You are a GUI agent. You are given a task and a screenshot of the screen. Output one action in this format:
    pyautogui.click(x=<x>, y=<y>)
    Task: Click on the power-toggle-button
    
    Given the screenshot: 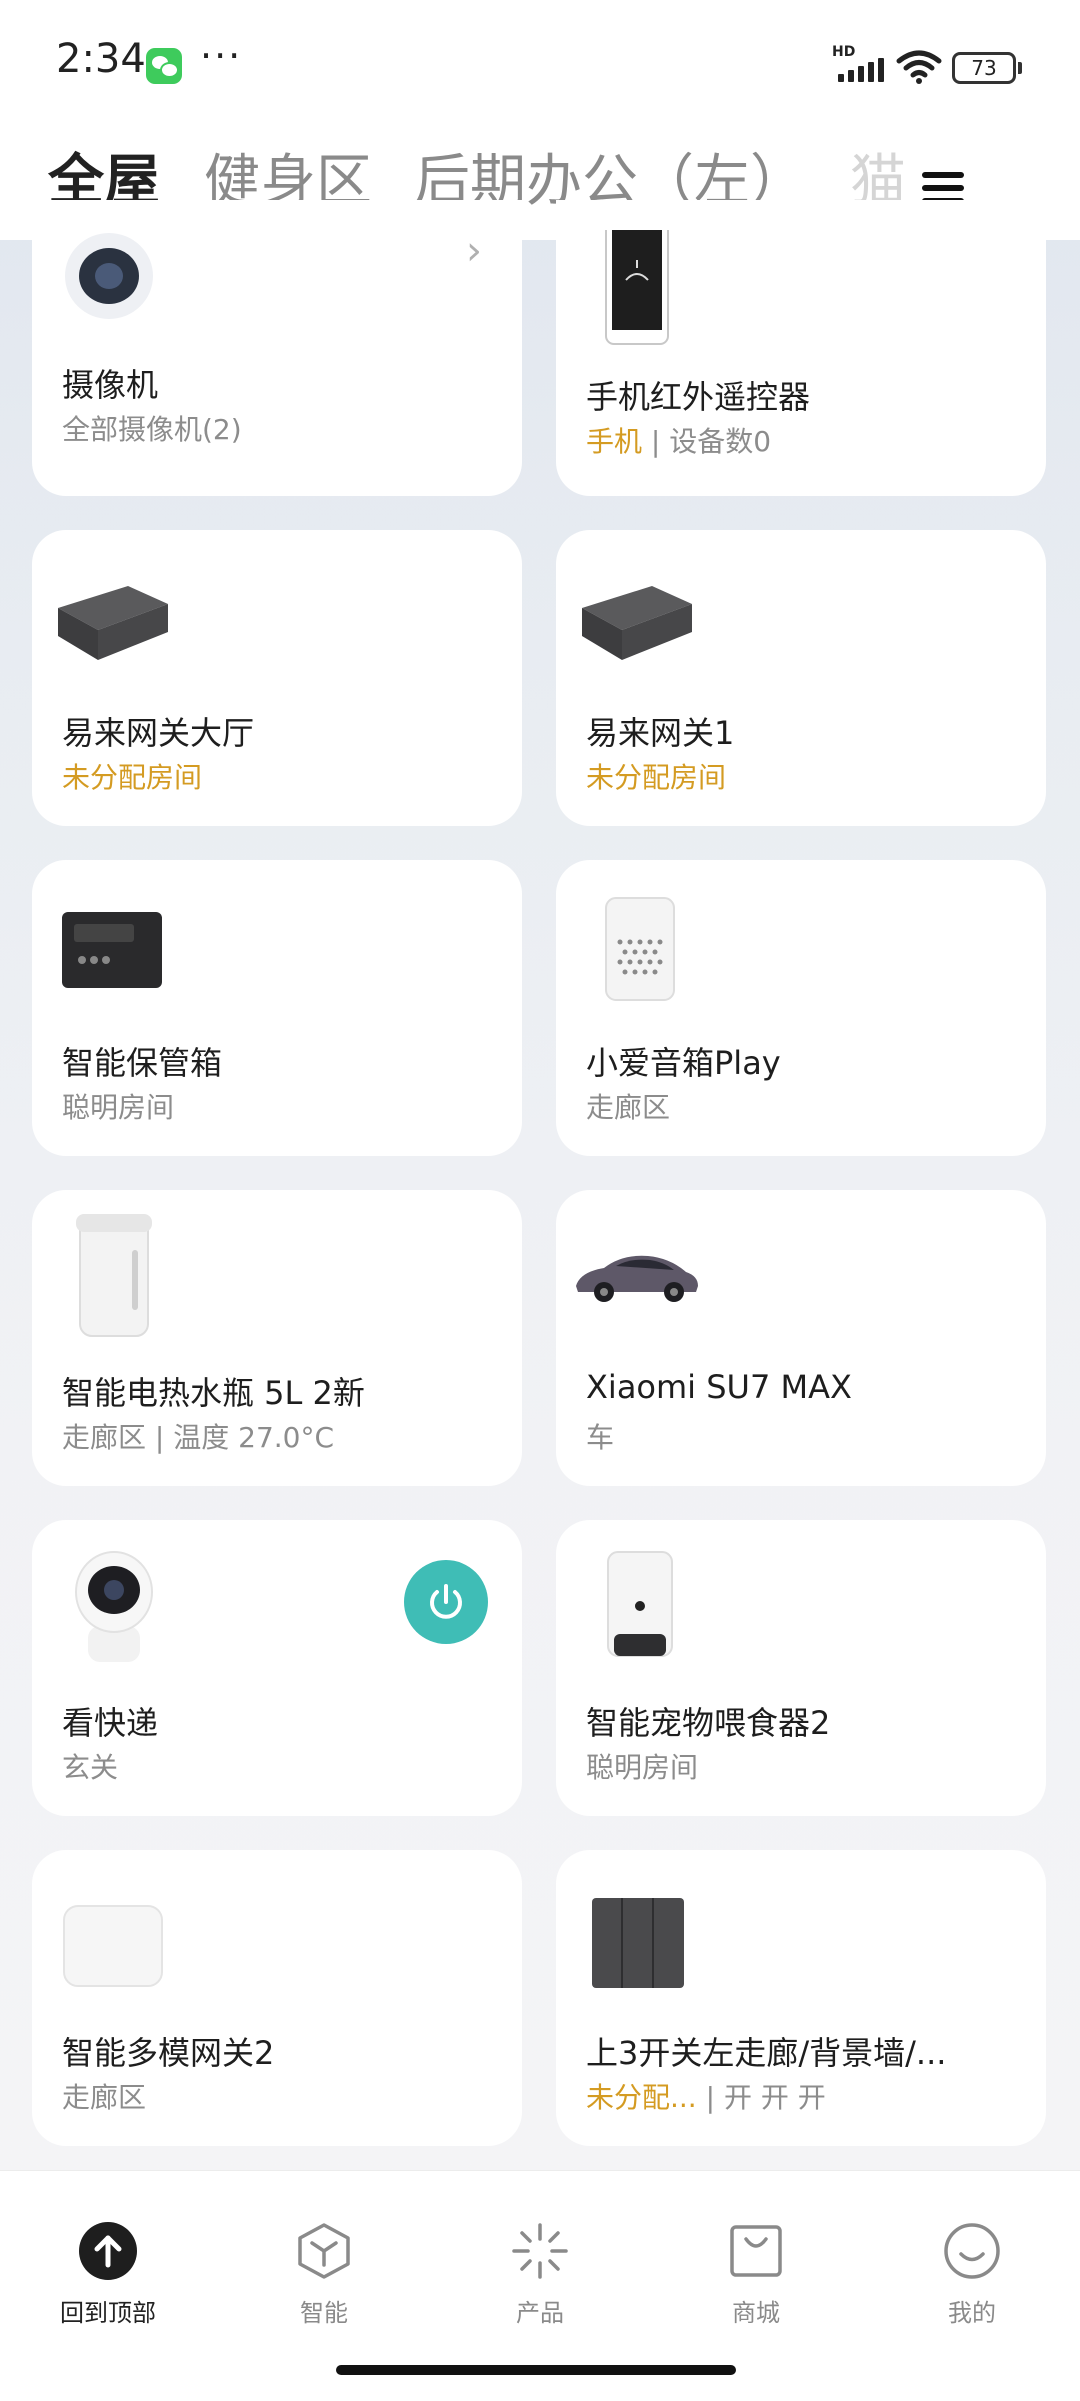 What is the action you would take?
    pyautogui.click(x=446, y=1602)
    